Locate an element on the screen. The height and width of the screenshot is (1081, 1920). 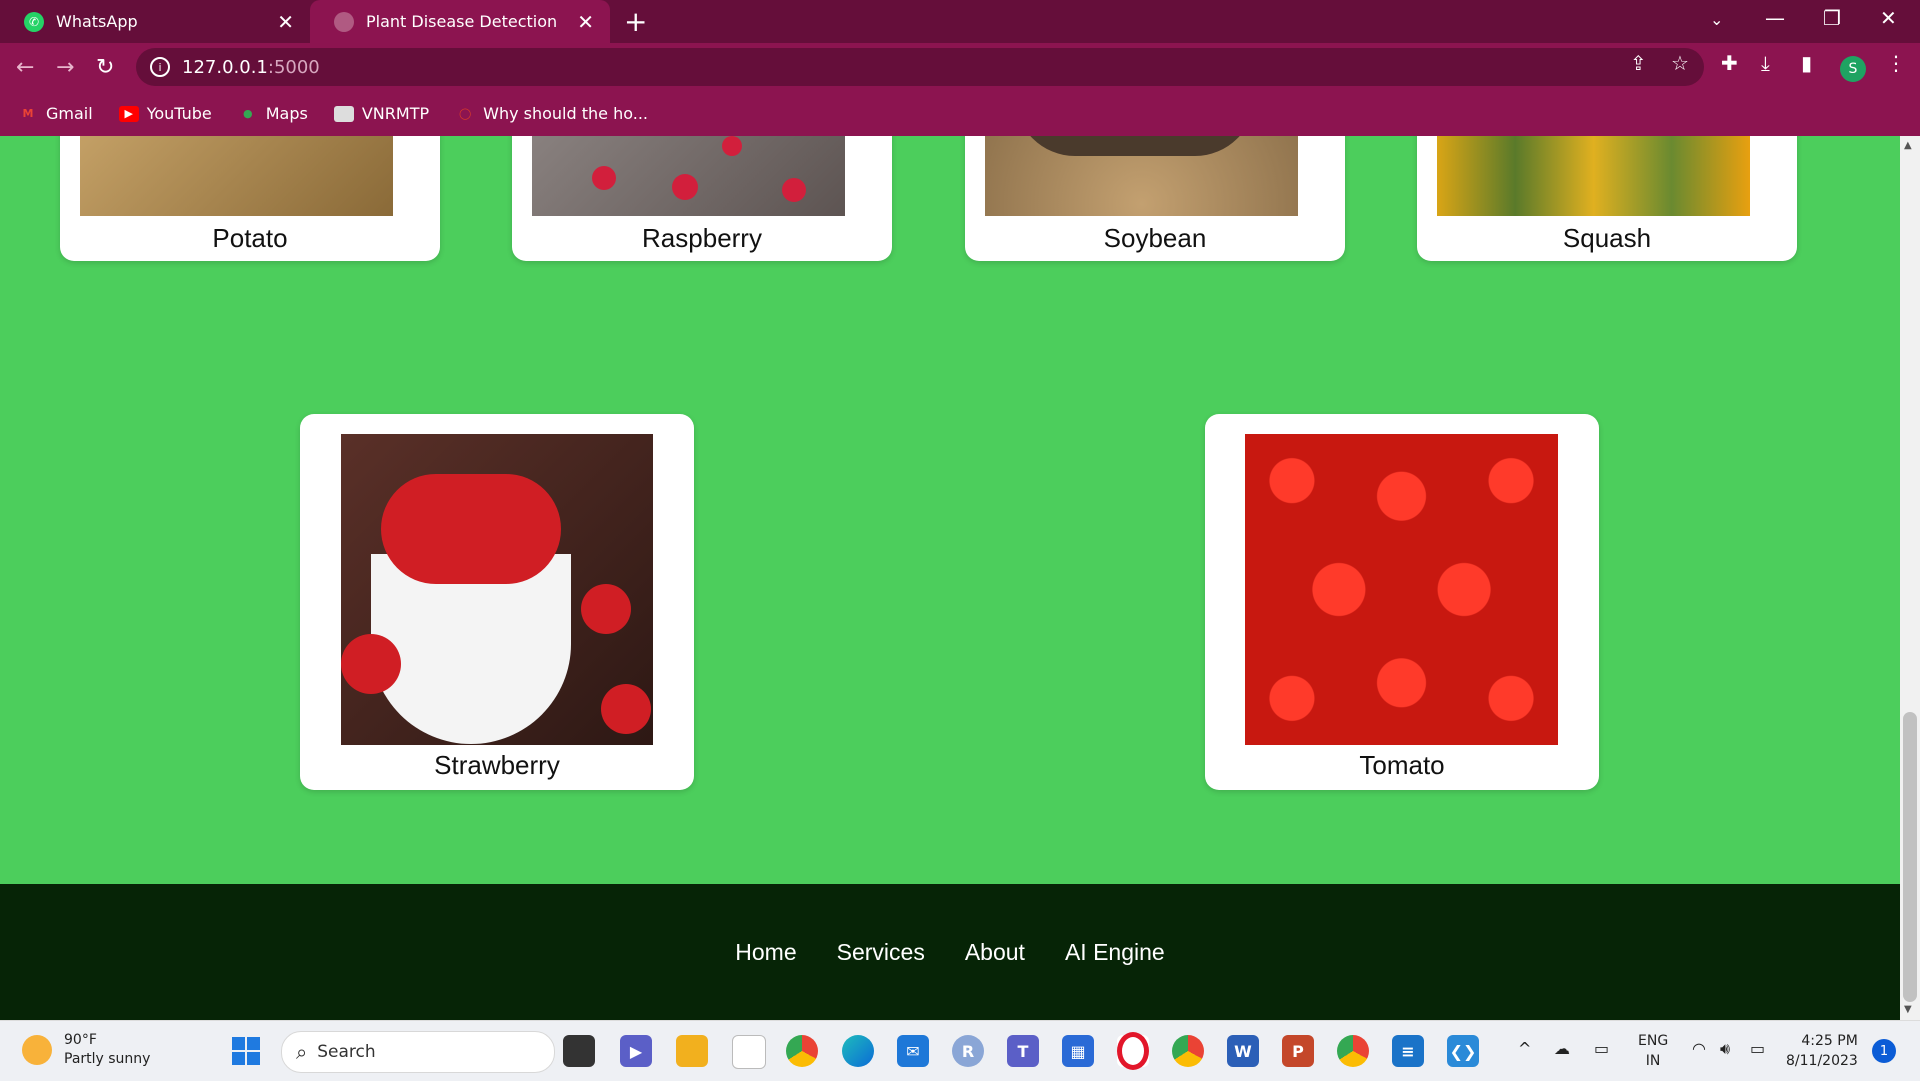
time: 4:25 PM is located at coordinates (1829, 1041).